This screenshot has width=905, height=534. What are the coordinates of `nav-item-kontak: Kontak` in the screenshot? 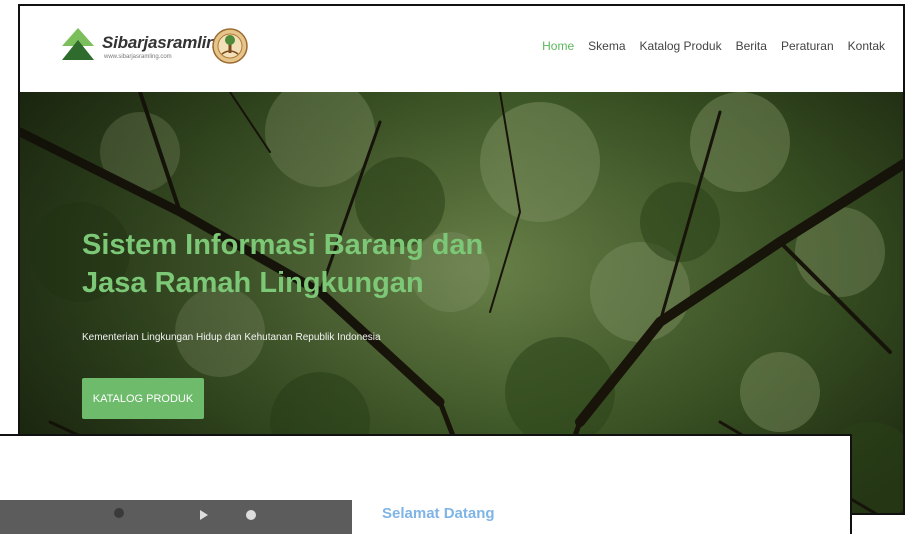 It's located at (866, 46).